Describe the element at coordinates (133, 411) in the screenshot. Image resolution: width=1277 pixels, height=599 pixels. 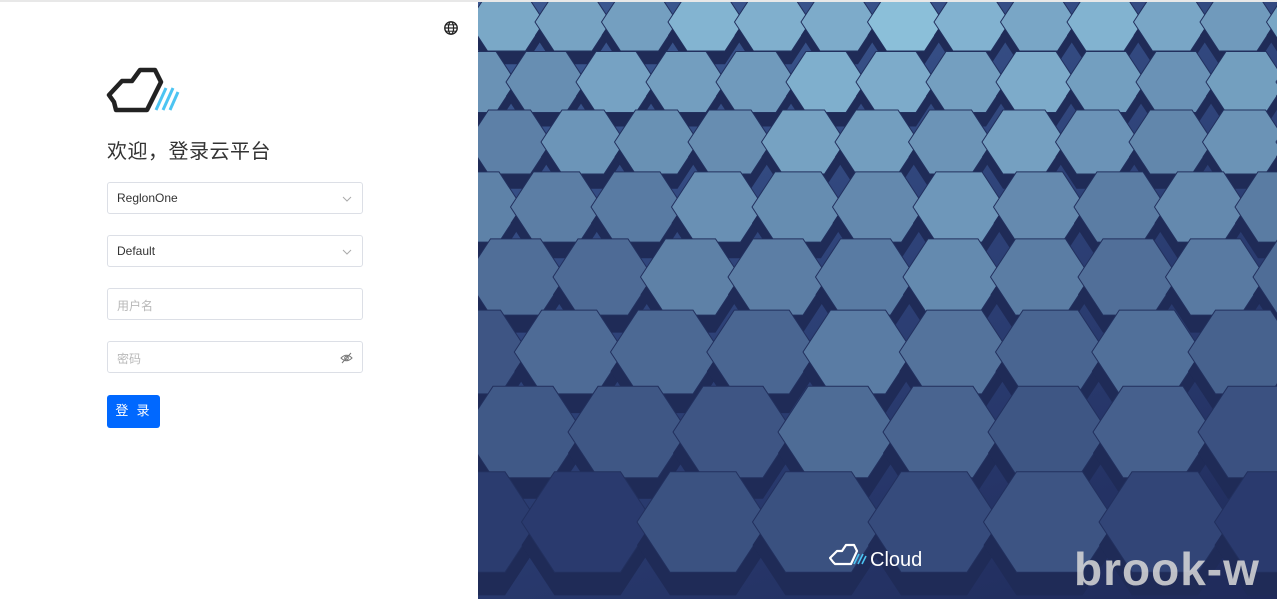
I see `login-button: 登 录` at that location.